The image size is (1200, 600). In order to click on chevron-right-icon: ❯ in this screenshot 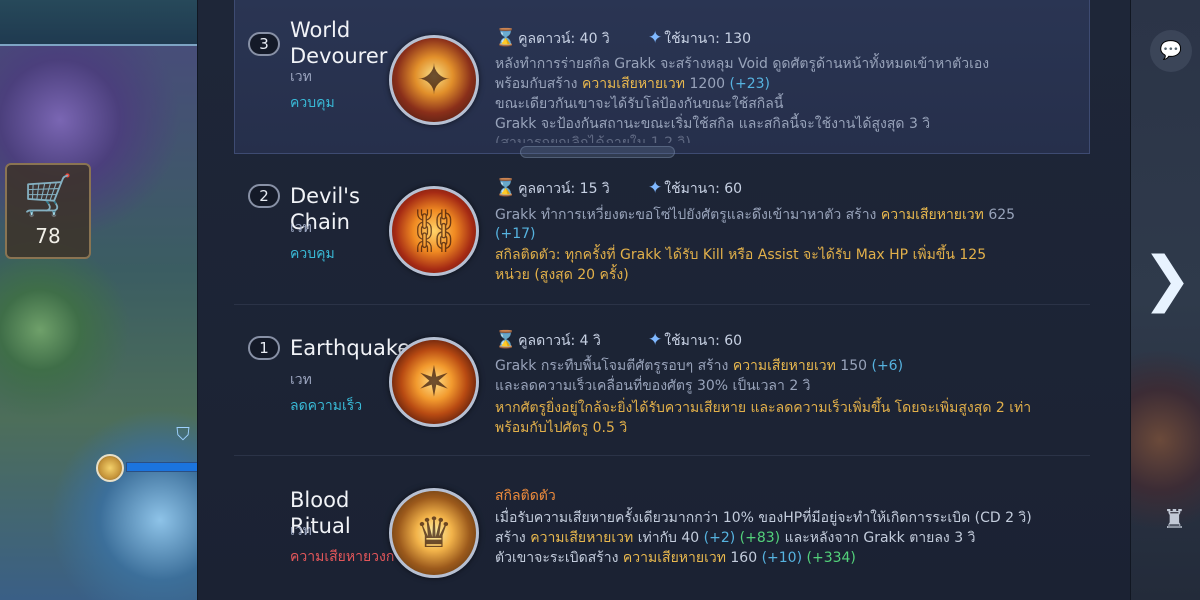, I will do `click(1167, 279)`.